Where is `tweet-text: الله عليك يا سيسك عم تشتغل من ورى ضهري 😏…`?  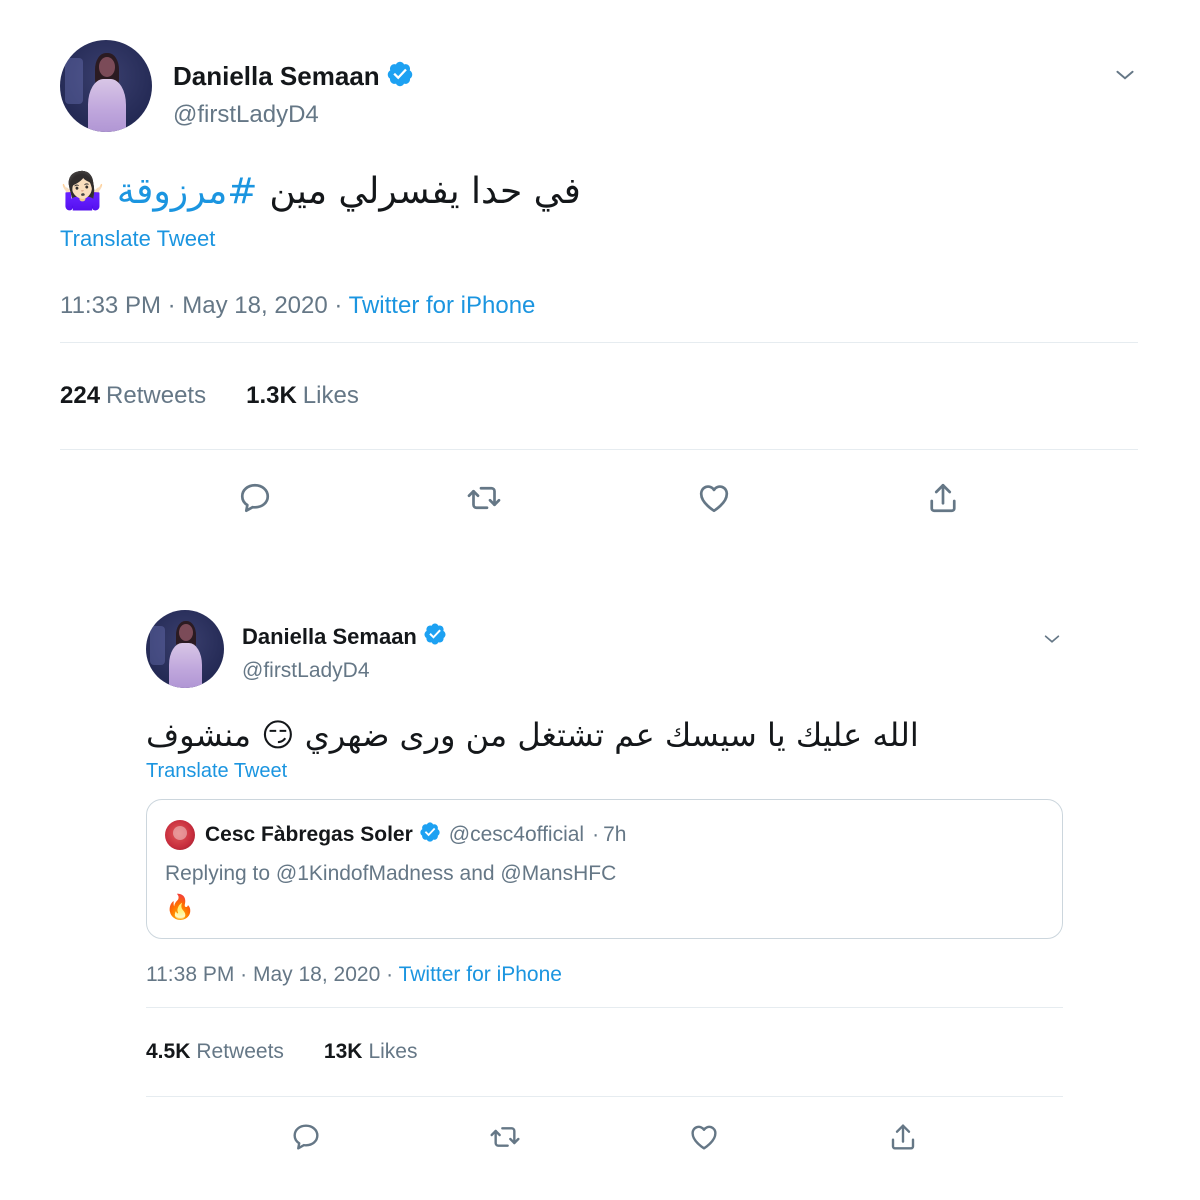 tweet-text: الله عليك يا سيسك عم تشتغل من ورى ضهري 😏… is located at coordinates (604, 735).